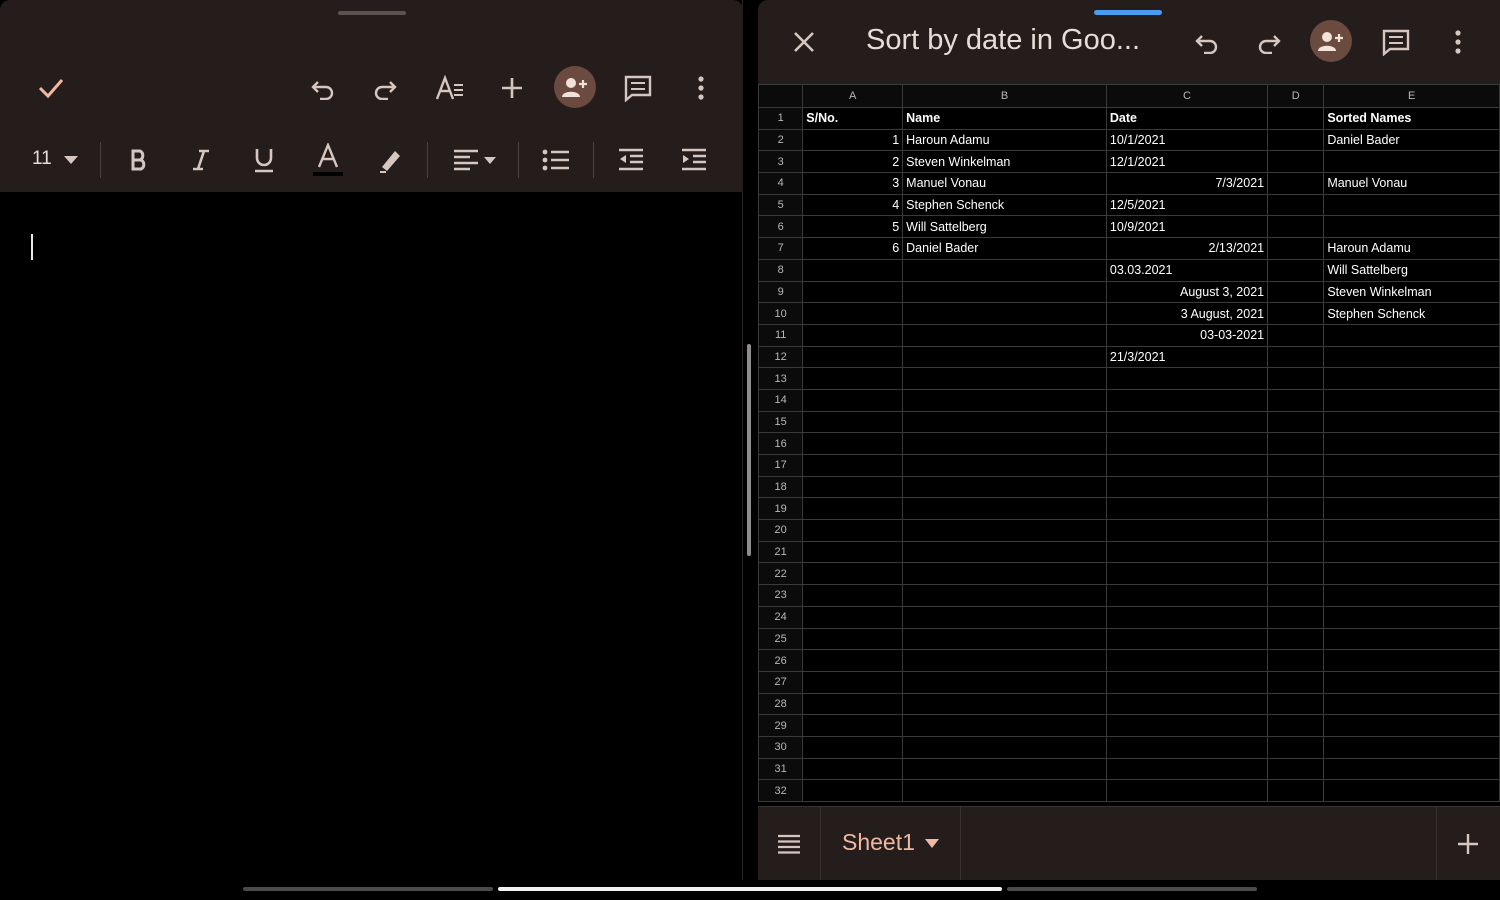  What do you see at coordinates (1269, 42) in the screenshot?
I see `redo-icon` at bounding box center [1269, 42].